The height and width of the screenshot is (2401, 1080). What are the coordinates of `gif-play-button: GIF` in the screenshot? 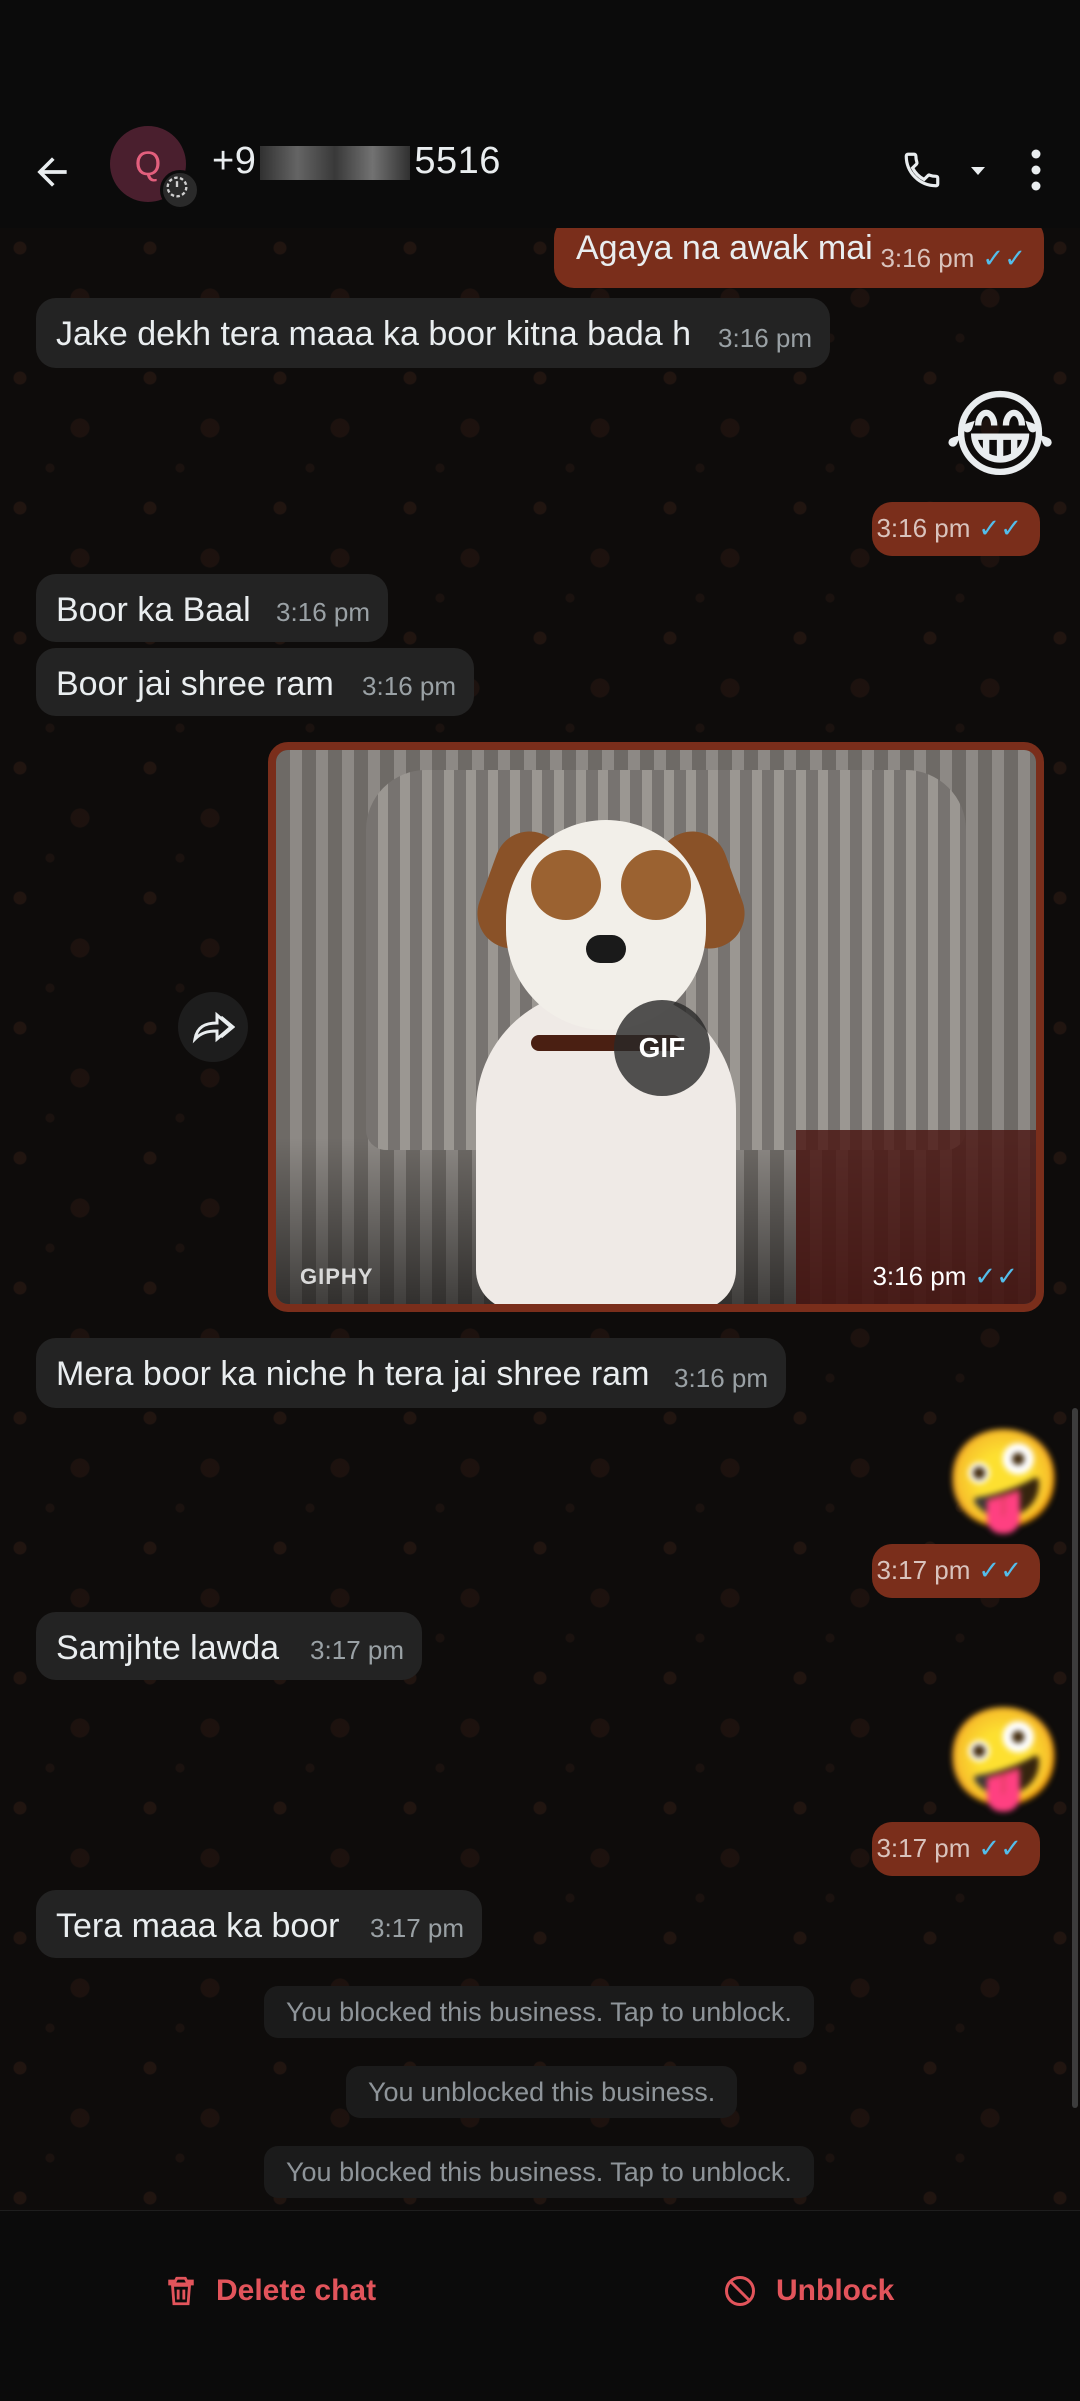 It's located at (662, 1048).